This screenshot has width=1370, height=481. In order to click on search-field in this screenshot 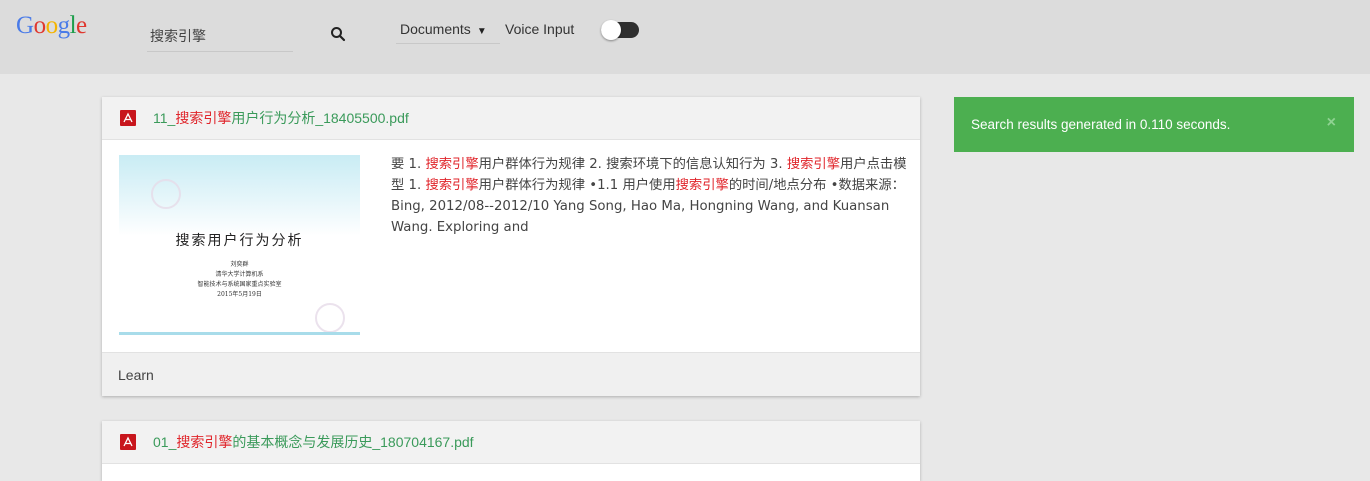, I will do `click(220, 37)`.